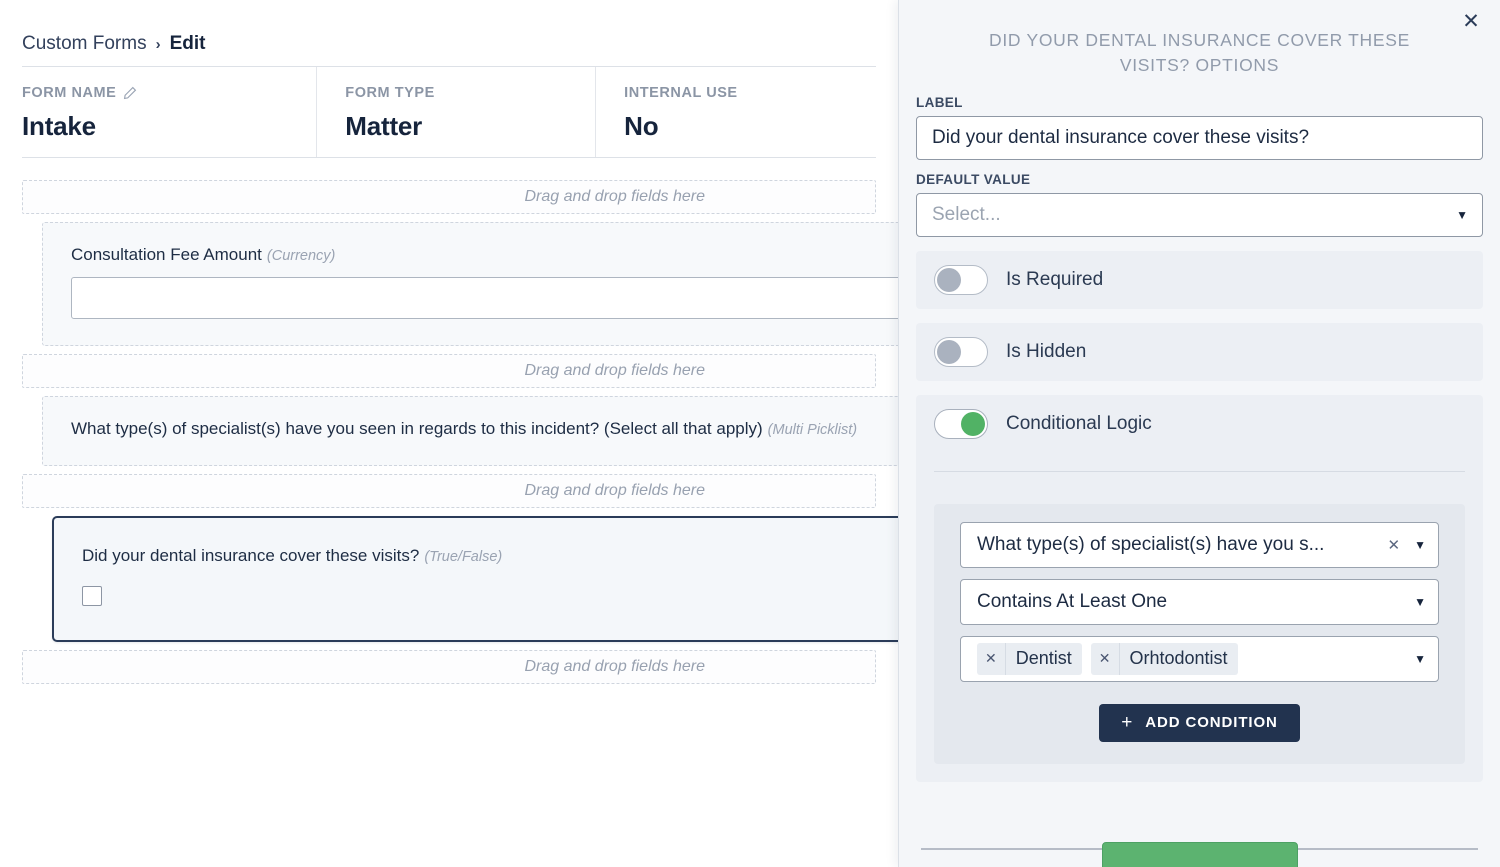 The height and width of the screenshot is (867, 1500). What do you see at coordinates (166, 254) in the screenshot?
I see `field-label: Consultation Fee Amount` at bounding box center [166, 254].